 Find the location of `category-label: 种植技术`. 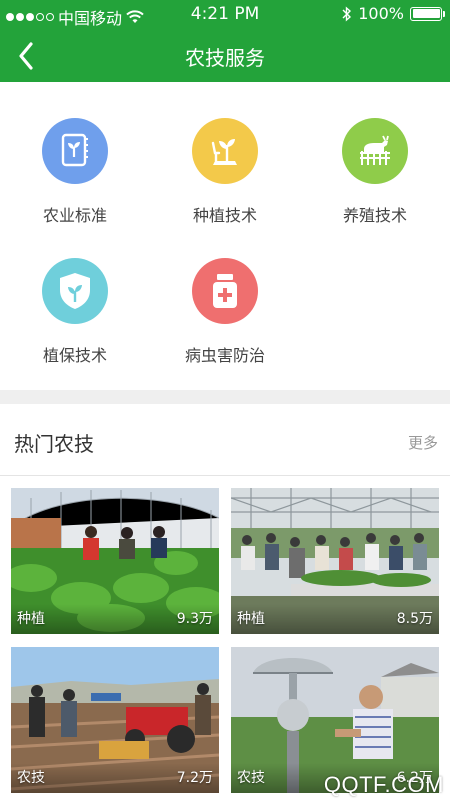

category-label: 种植技术 is located at coordinates (224, 215).